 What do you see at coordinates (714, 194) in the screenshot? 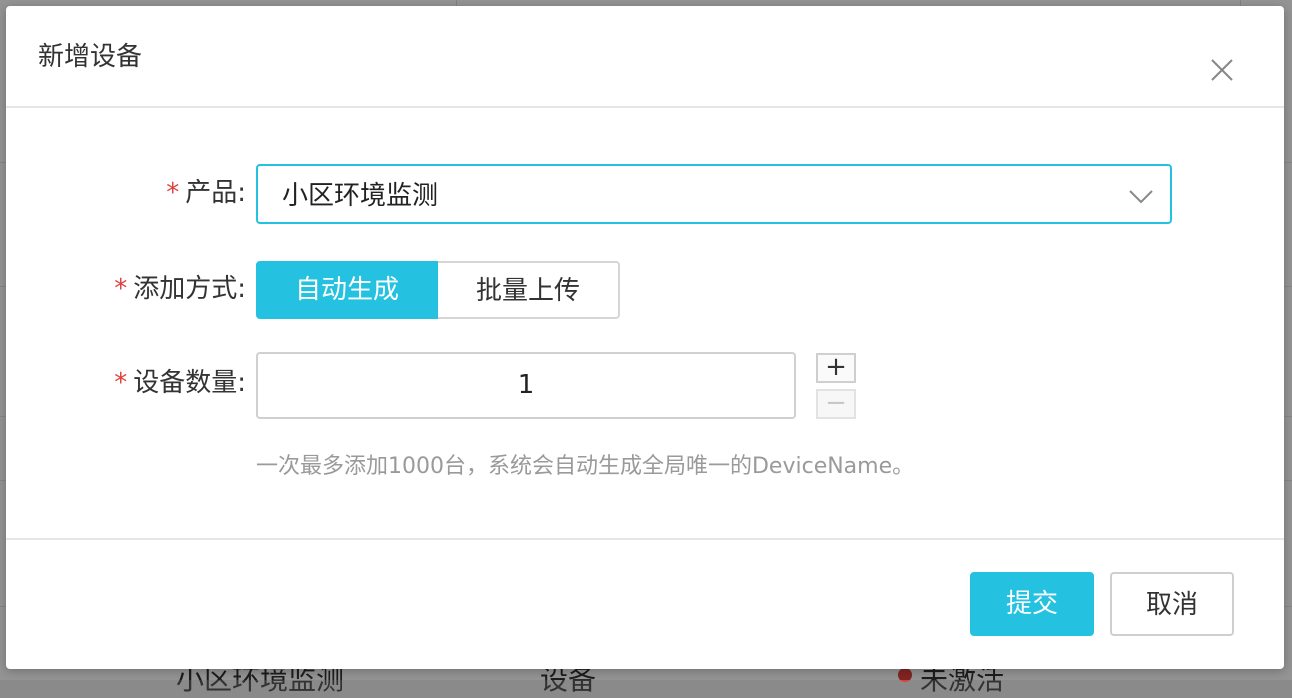
I see `product-select: 小区环境监测` at bounding box center [714, 194].